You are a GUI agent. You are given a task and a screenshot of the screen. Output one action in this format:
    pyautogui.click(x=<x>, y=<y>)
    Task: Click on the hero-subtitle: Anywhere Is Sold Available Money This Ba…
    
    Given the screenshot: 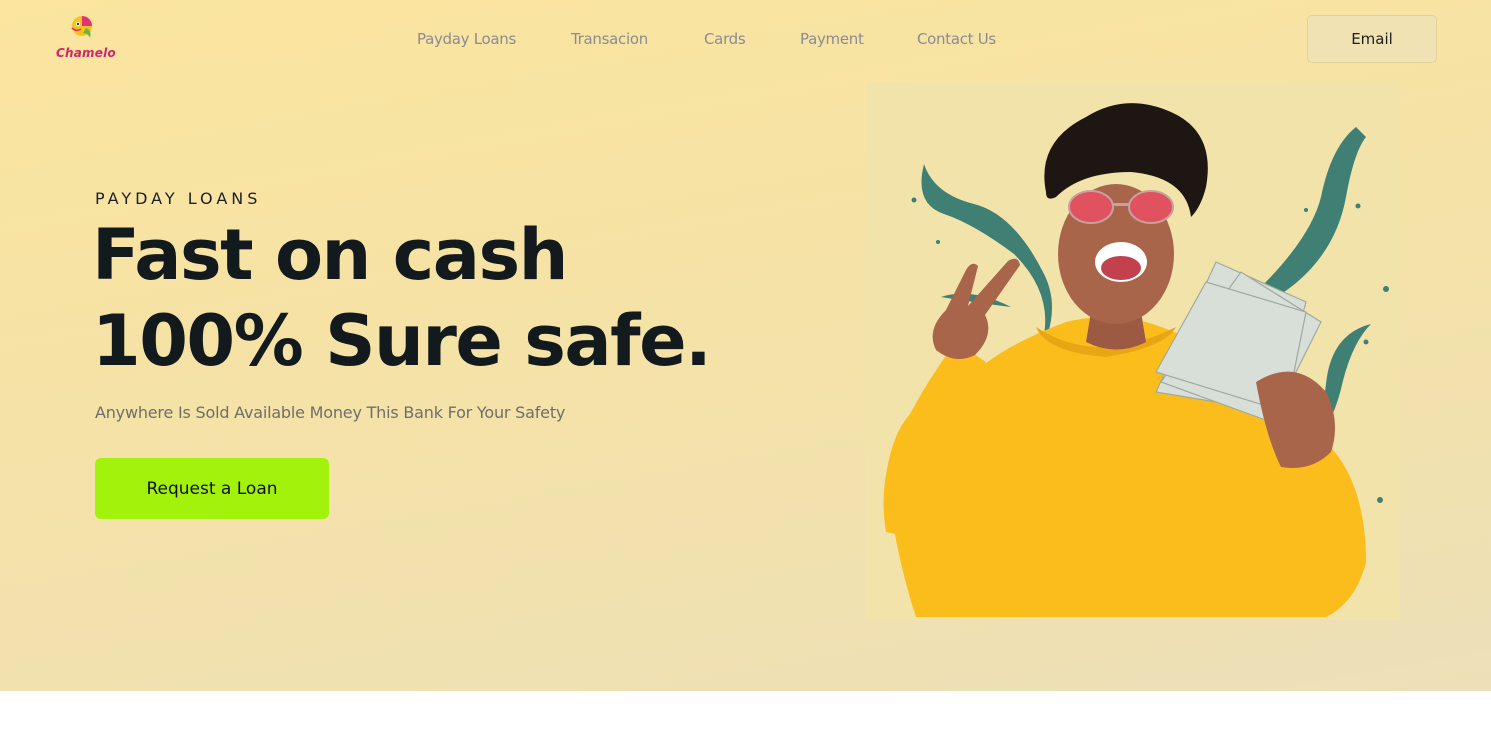 What is the action you would take?
    pyautogui.click(x=330, y=412)
    